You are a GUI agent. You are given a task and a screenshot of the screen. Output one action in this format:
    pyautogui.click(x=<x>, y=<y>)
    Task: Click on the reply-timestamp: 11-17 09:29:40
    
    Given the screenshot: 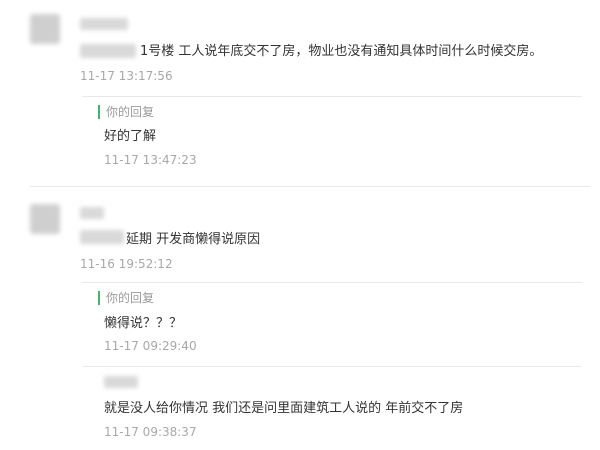 What is the action you would take?
    pyautogui.click(x=150, y=346)
    